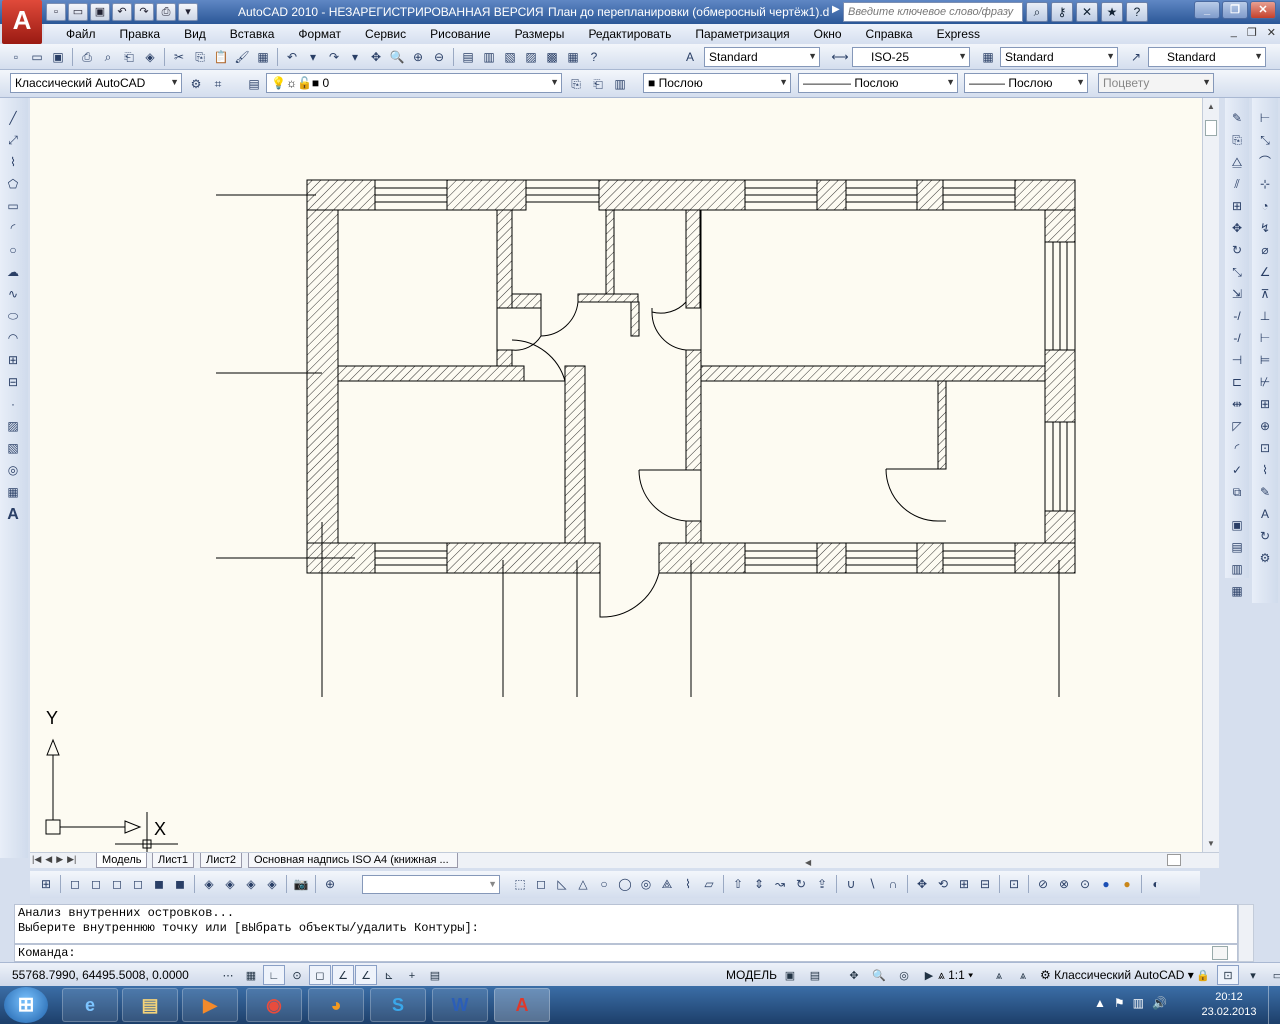  Describe the element at coordinates (1237, 382) in the screenshot. I see `break-icon: ⊏` at that location.